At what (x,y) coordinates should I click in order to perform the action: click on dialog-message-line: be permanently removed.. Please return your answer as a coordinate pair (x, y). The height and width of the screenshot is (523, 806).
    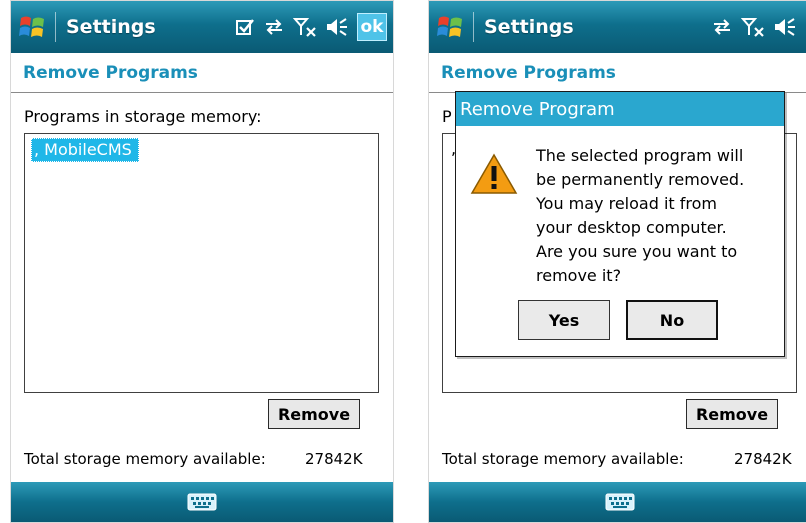
    Looking at the image, I should click on (640, 179).